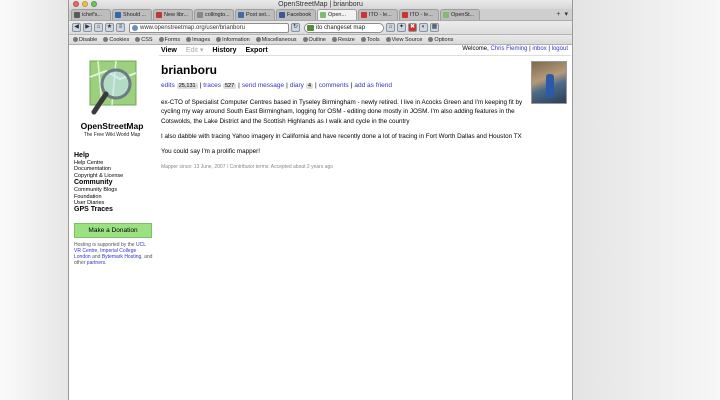 This screenshot has width=720, height=400. Describe the element at coordinates (113, 231) in the screenshot. I see `make-donation-button: Make a Donation` at that location.